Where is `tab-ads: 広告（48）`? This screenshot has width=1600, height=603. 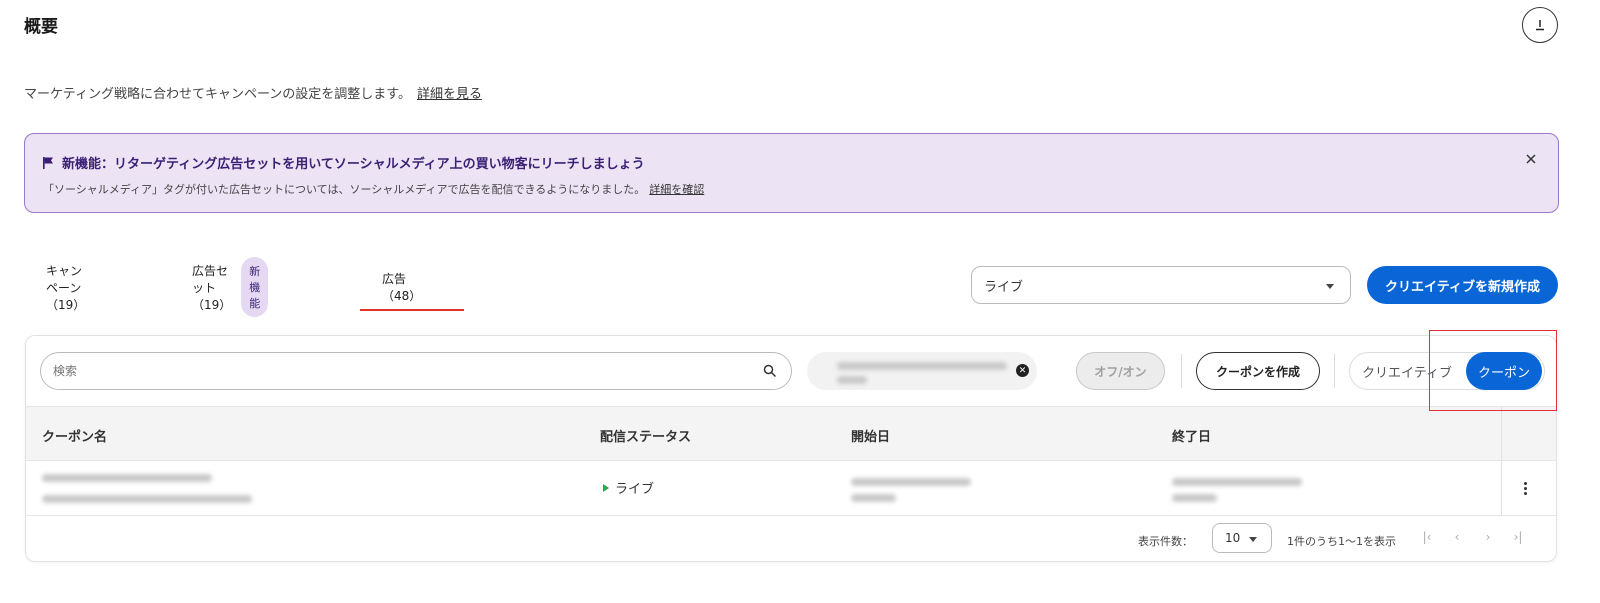
tab-ads: 広告（48） is located at coordinates (401, 287).